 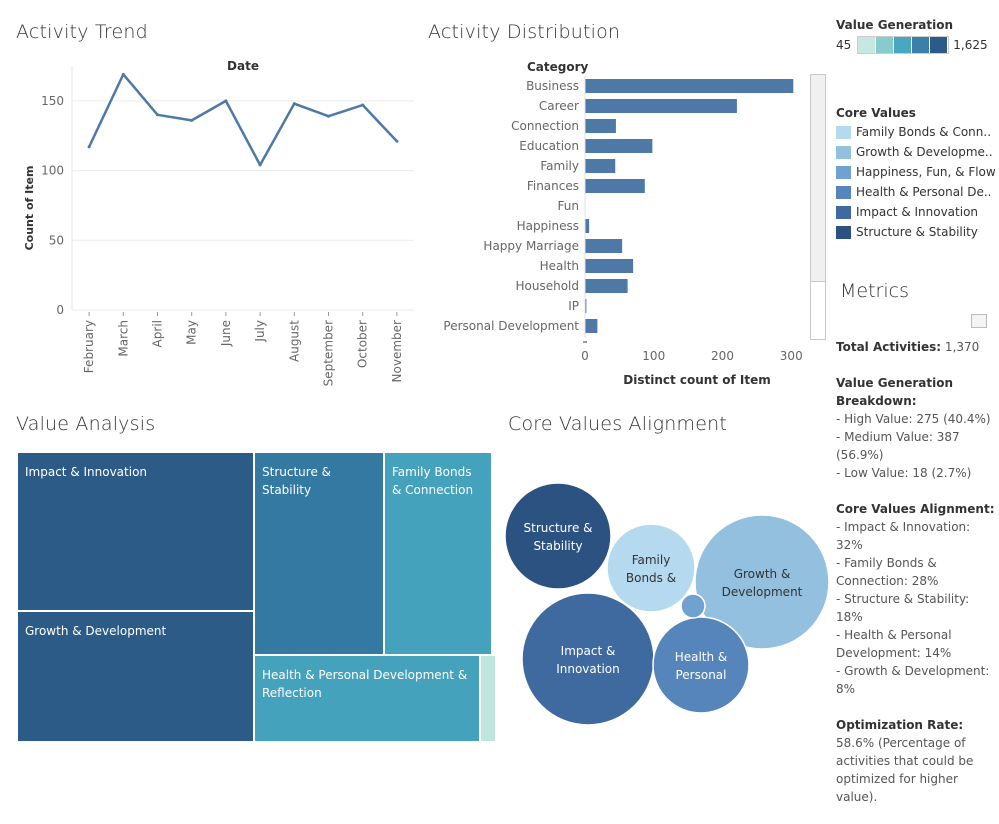 I want to click on distribution-scroll-thumb, so click(x=818, y=178).